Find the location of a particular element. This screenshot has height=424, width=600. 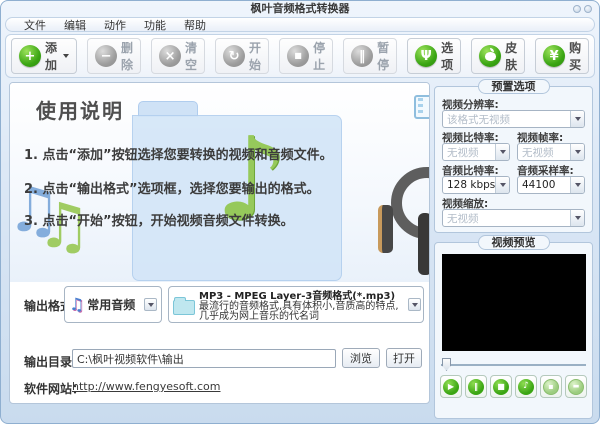

add-button: + 添加 is located at coordinates (44, 56).